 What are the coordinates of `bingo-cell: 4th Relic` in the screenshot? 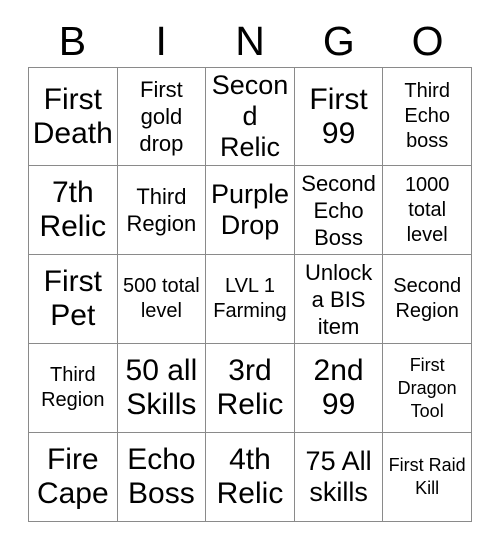 It's located at (250, 477).